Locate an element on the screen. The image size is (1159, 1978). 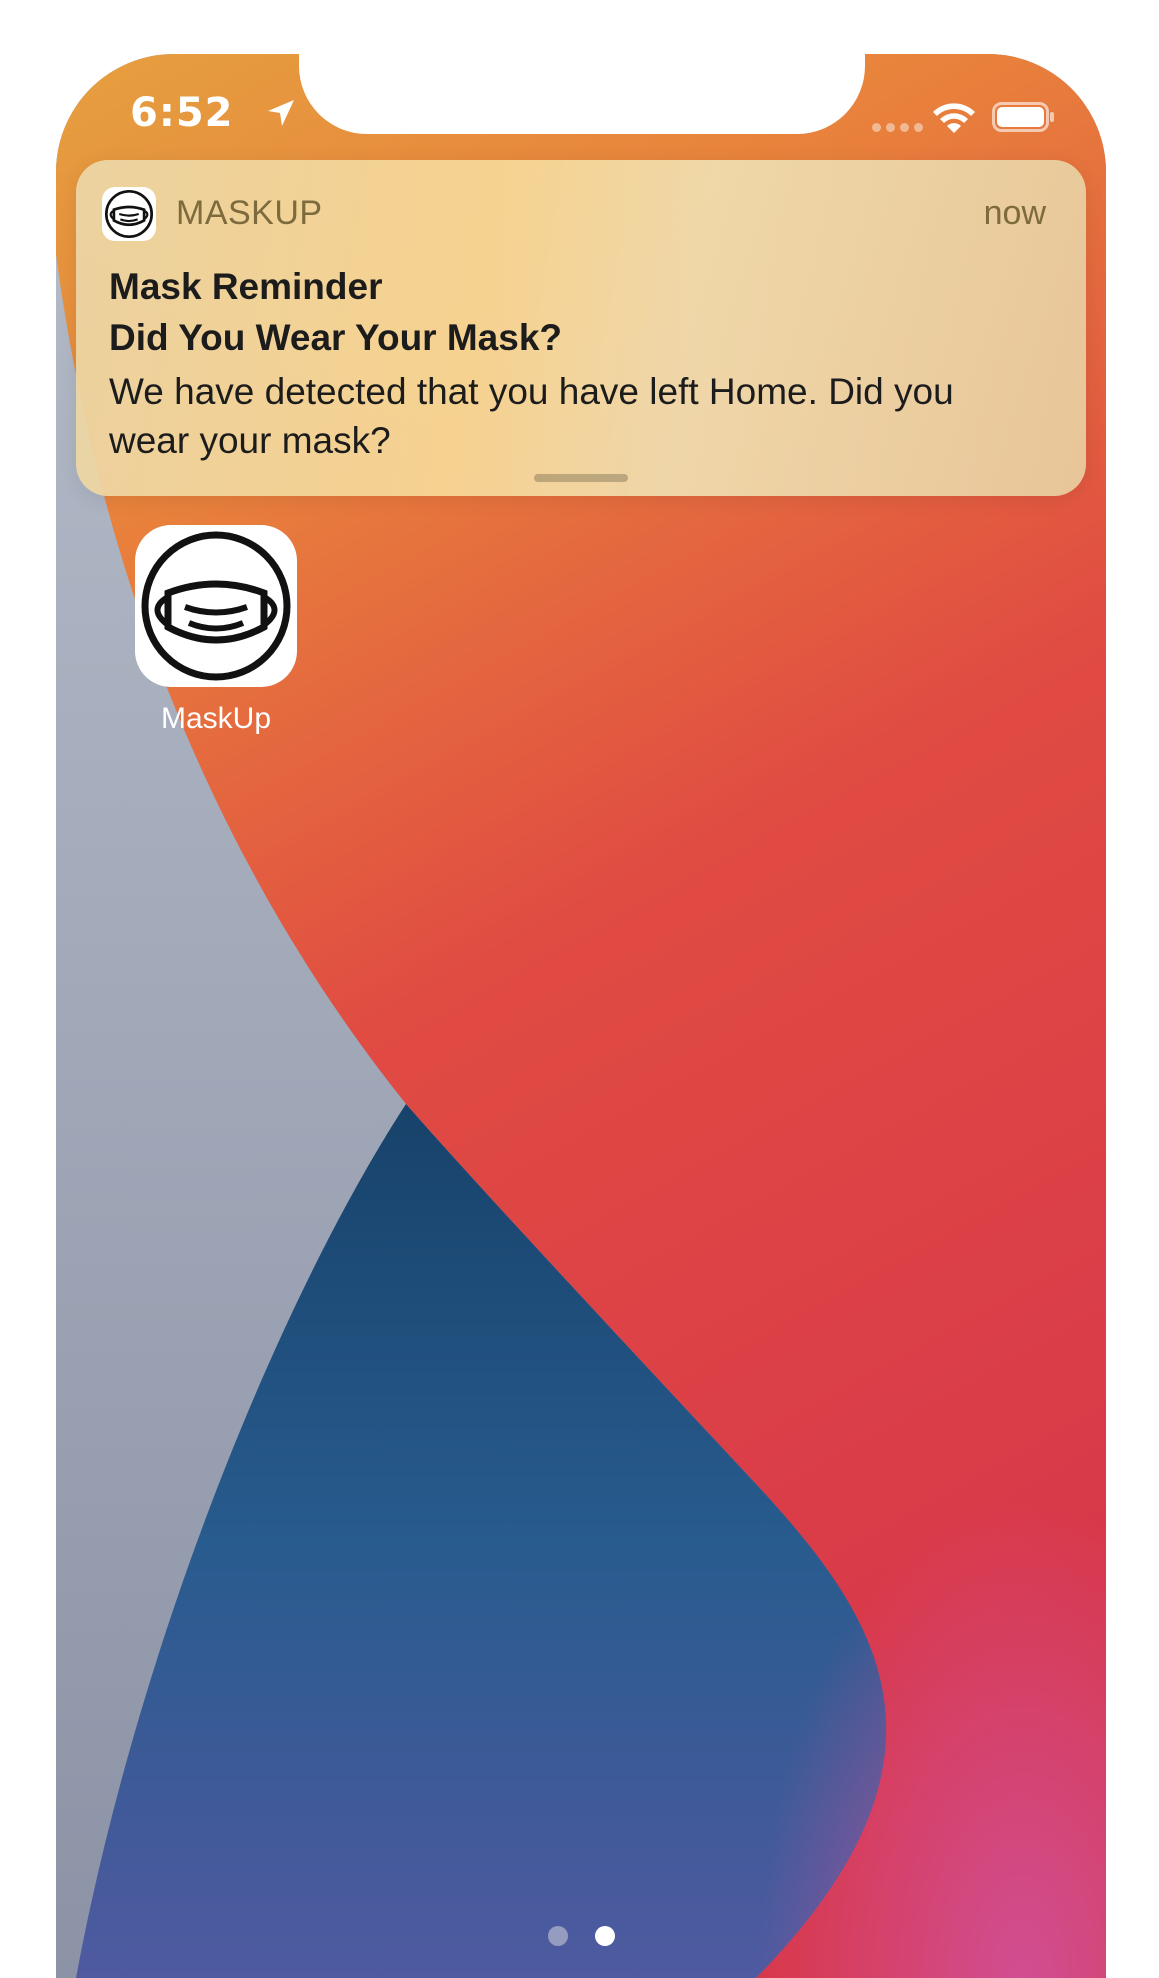
page-indicator is located at coordinates (581, 1936).